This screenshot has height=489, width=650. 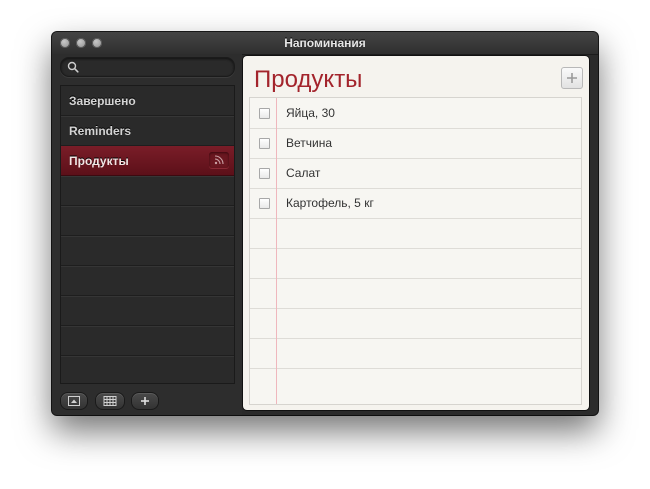 I want to click on show-calendar-button, so click(x=110, y=401).